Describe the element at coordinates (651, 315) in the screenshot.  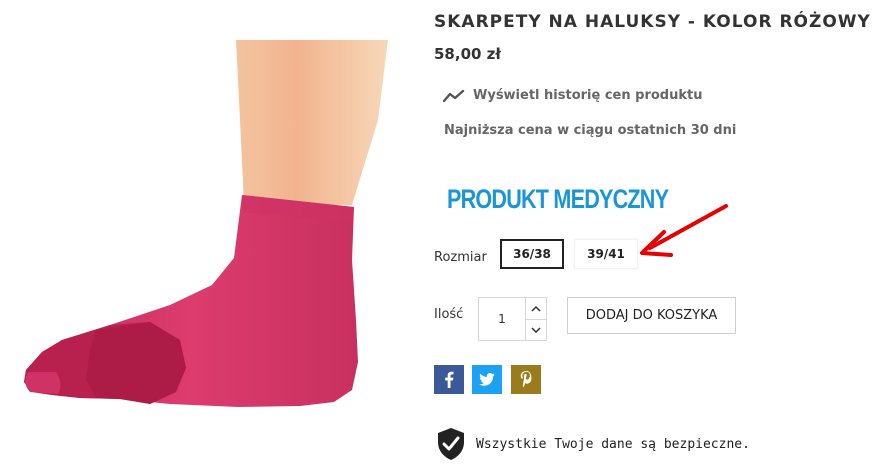
I see `add-to-cart-button: DODAJ DO KOSZYKA` at that location.